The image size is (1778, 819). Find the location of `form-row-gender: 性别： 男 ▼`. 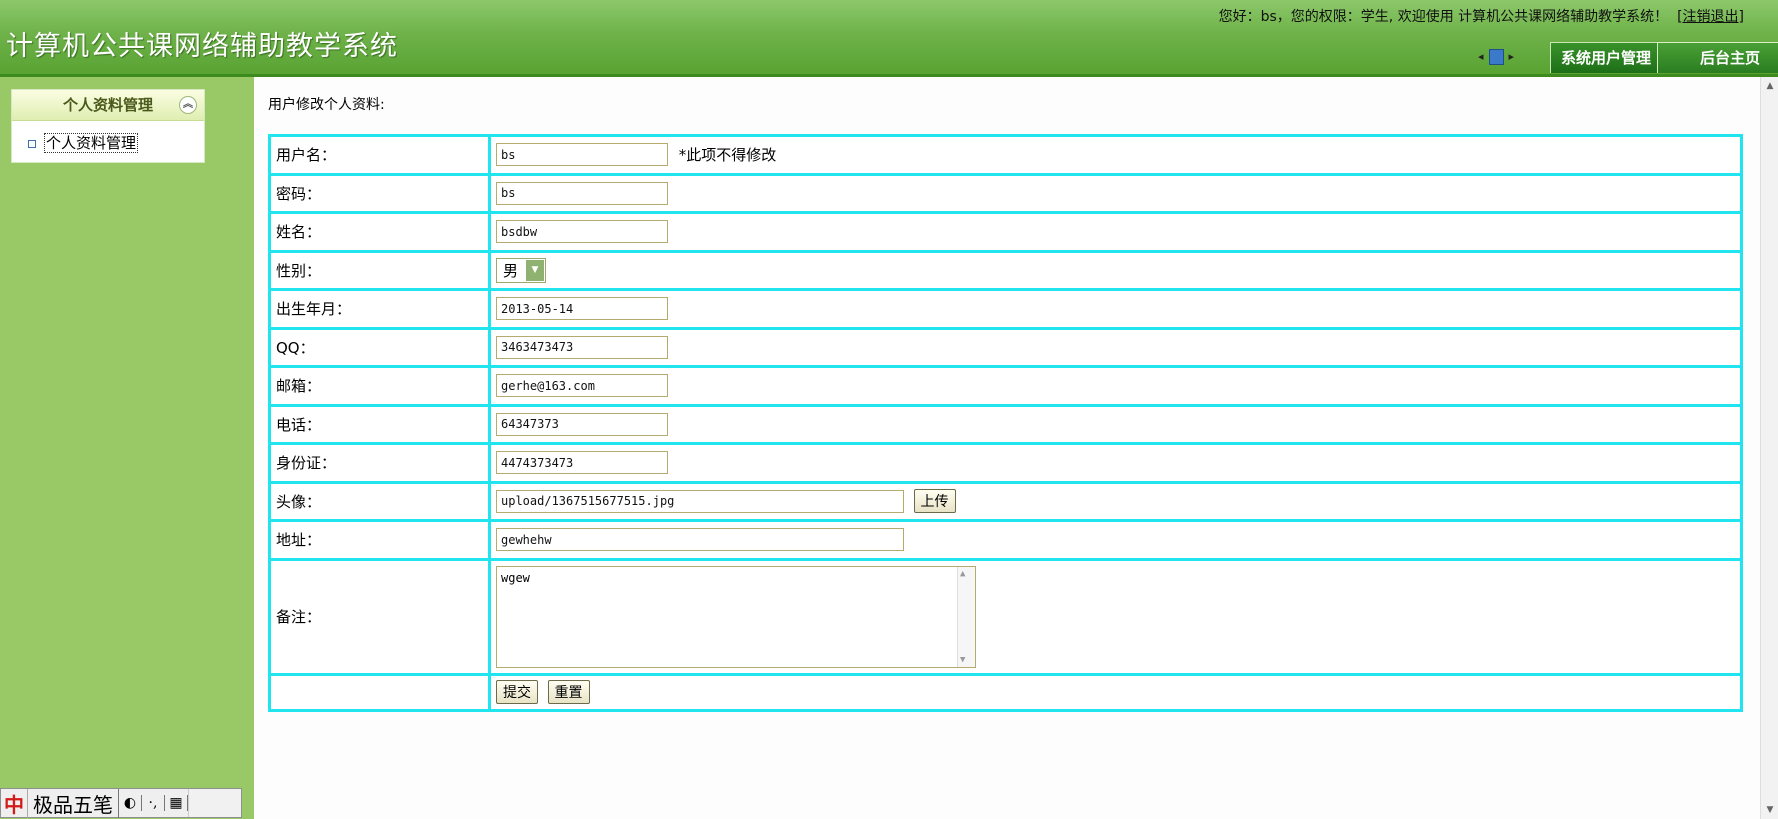

form-row-gender: 性别： 男 ▼ is located at coordinates (1005, 270).